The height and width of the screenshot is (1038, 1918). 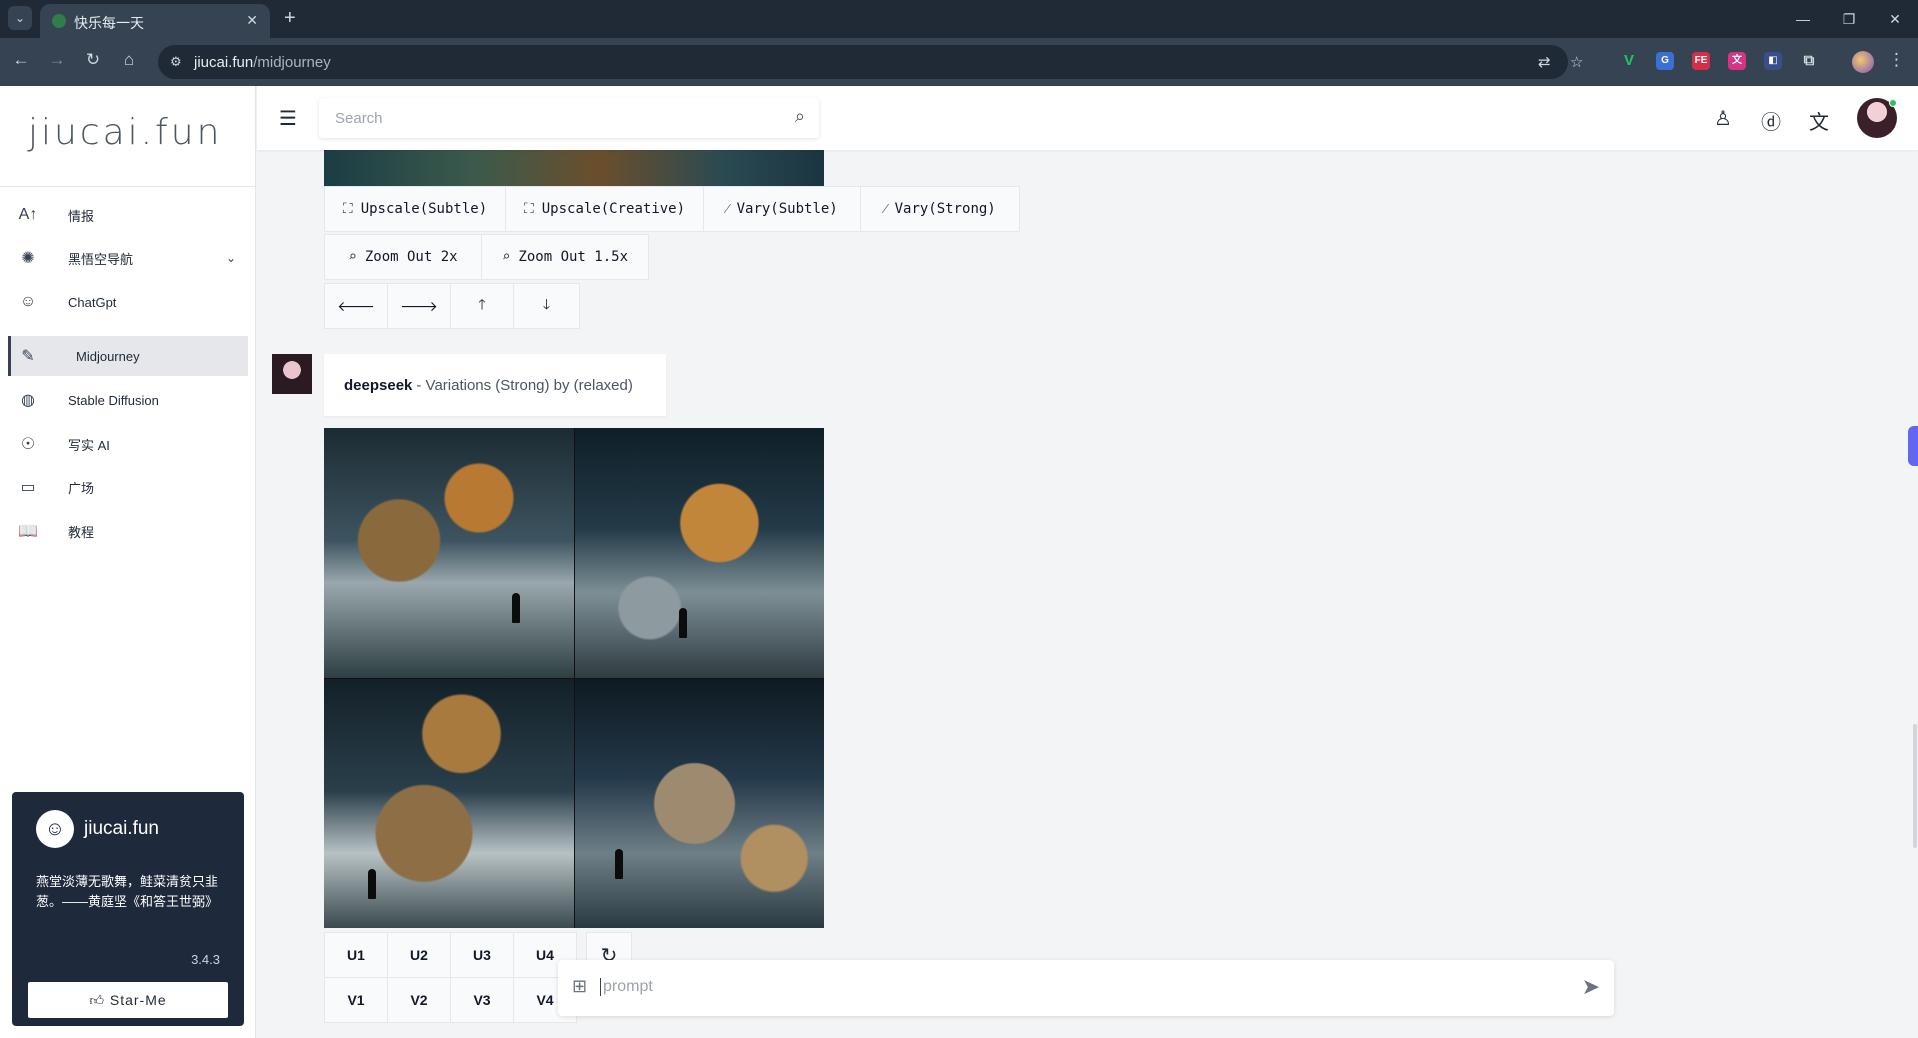 I want to click on browser-tab: 快乐每一天 ✕, so click(x=155, y=21).